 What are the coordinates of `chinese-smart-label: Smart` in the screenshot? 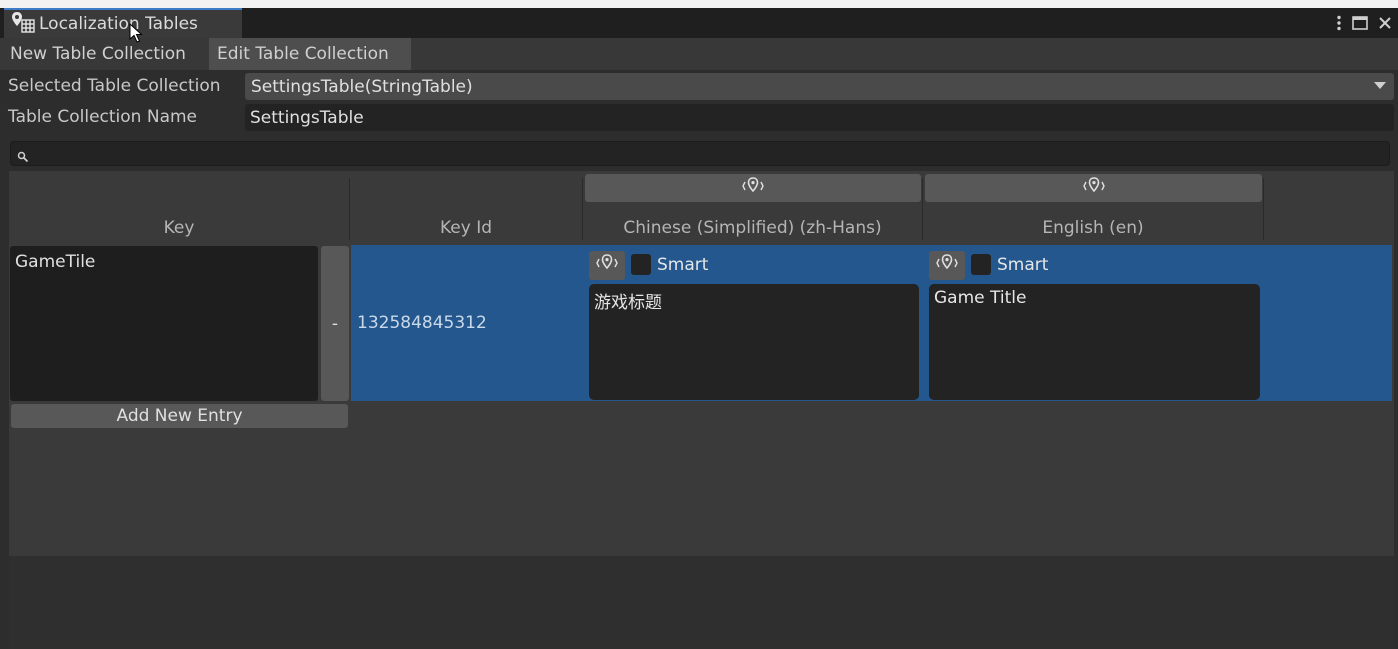 It's located at (683, 265).